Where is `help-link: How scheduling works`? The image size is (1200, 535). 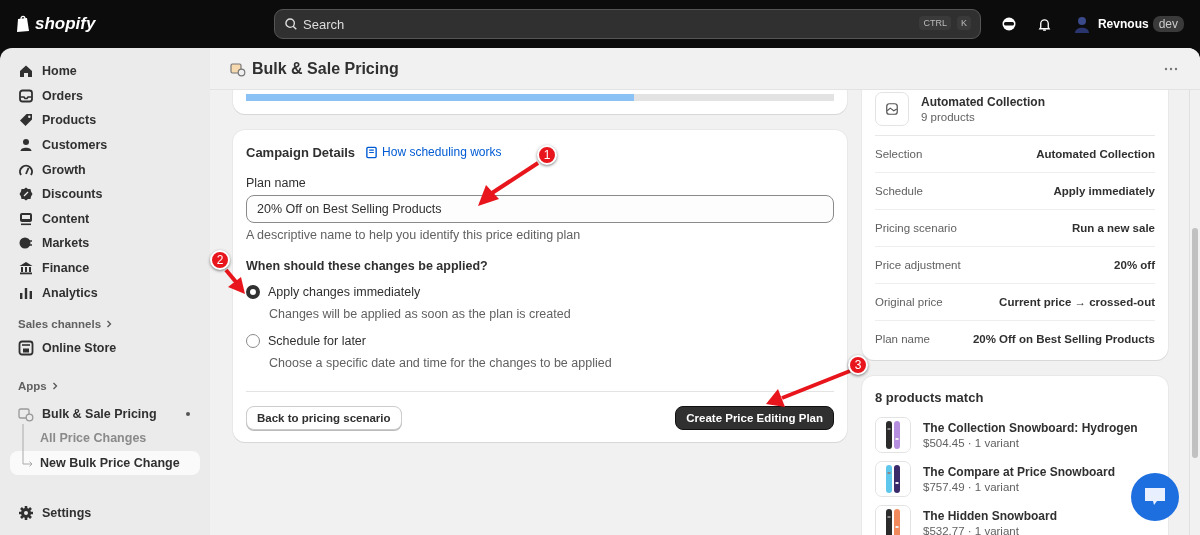
help-link: How scheduling works is located at coordinates (433, 152).